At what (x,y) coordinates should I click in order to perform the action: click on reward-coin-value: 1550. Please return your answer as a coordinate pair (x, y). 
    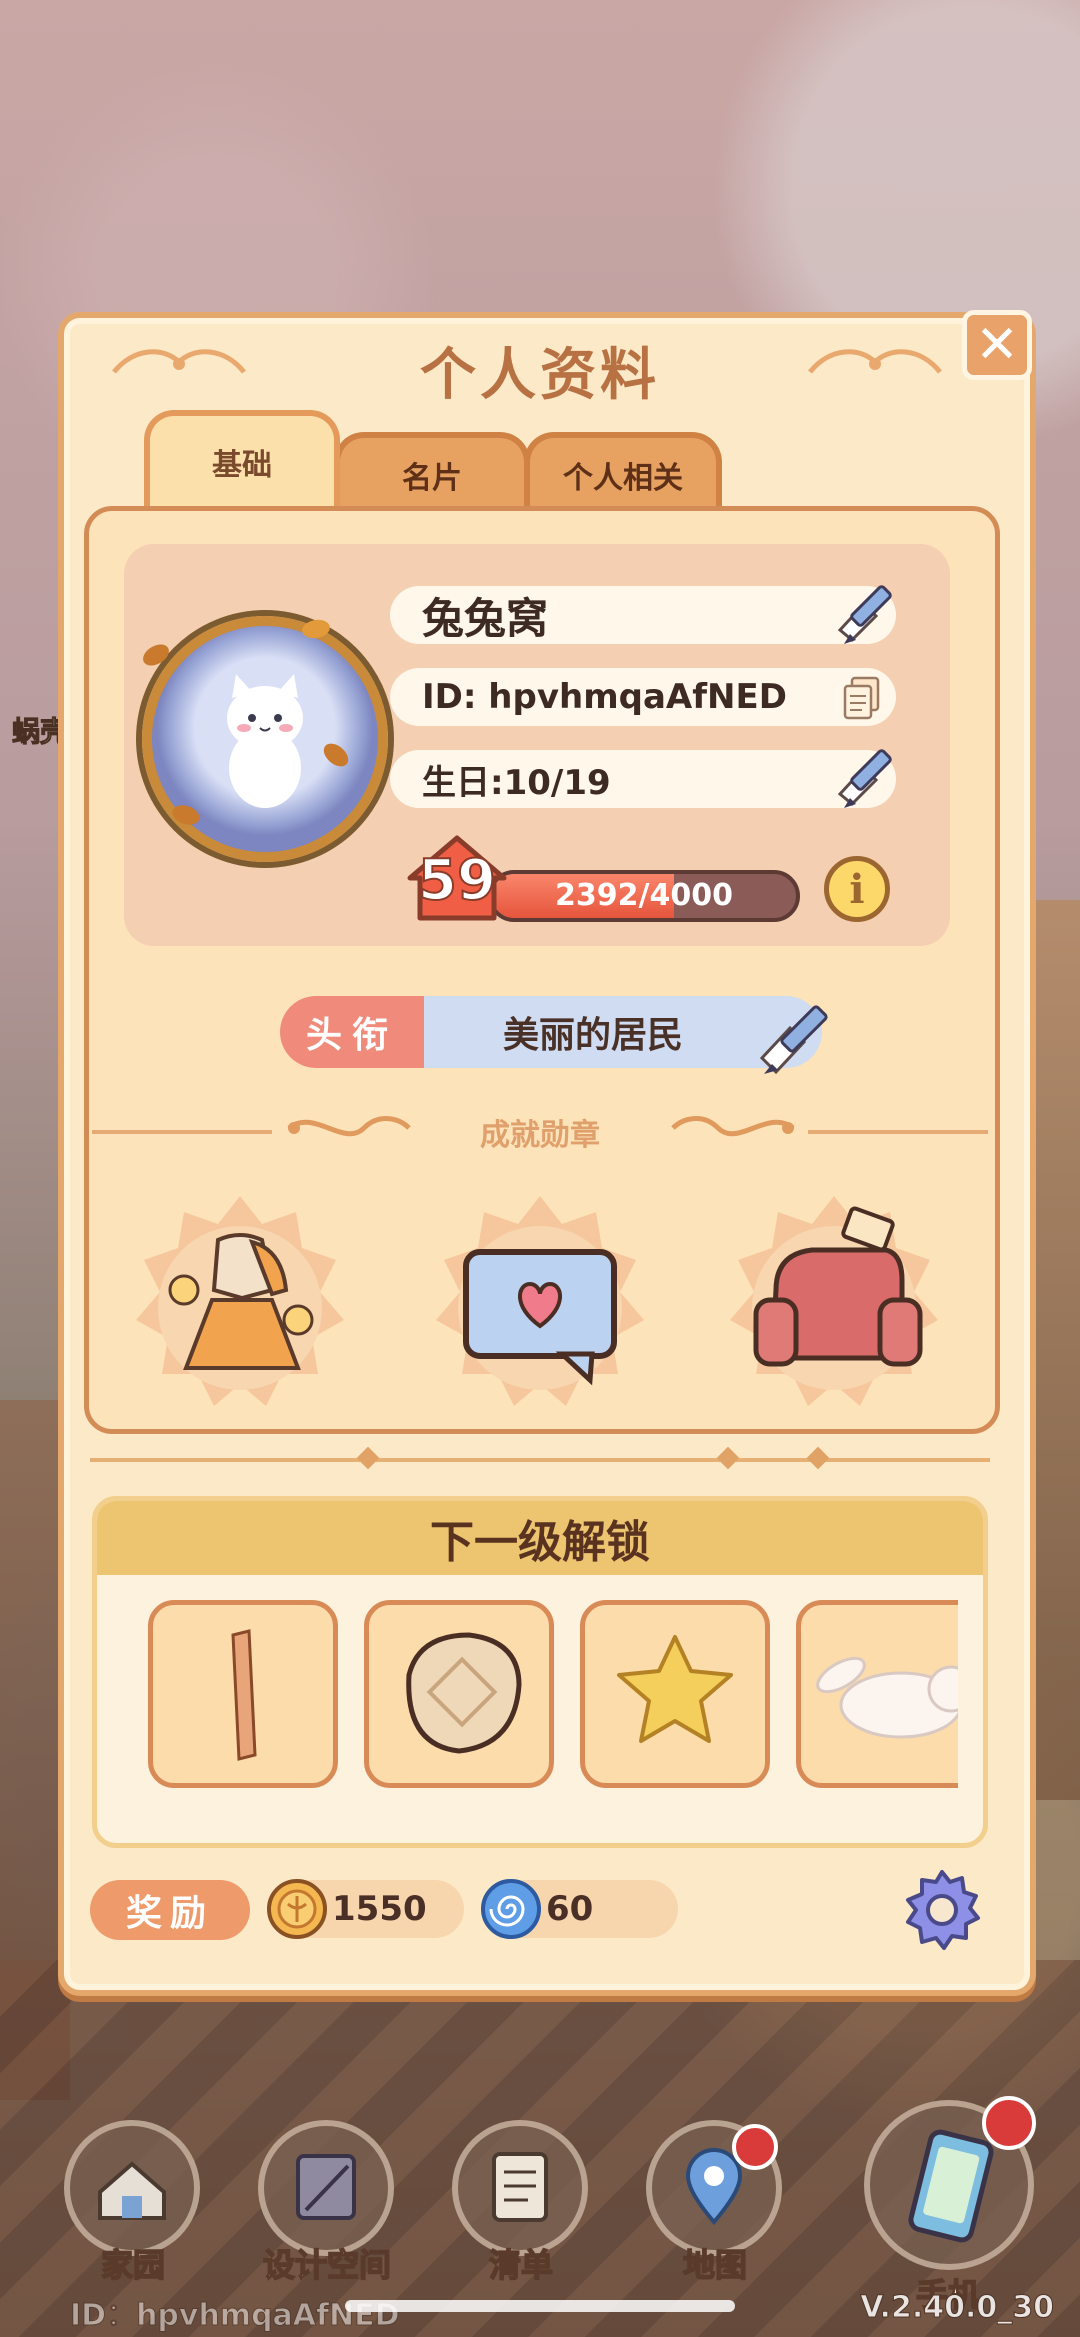
    Looking at the image, I should click on (379, 1909).